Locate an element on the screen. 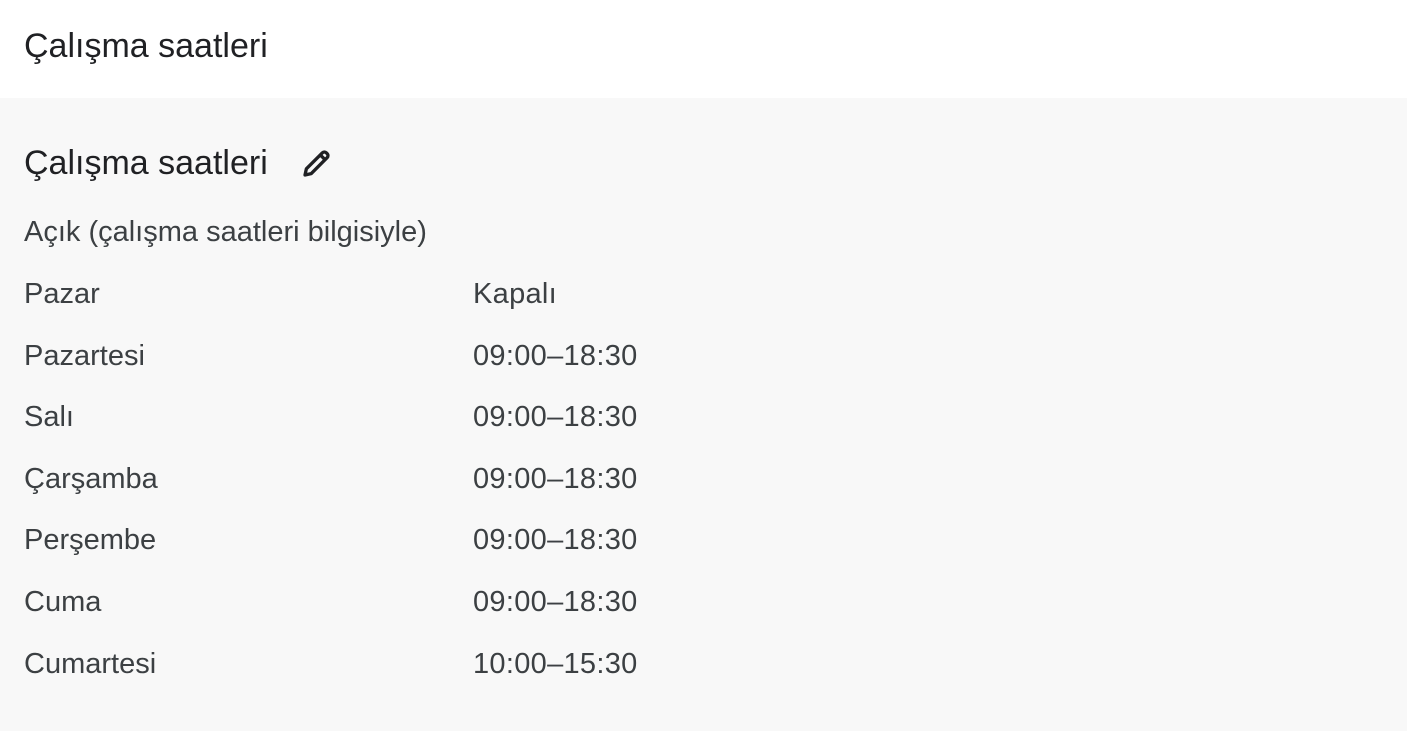 The image size is (1407, 731). day-label: Cuma is located at coordinates (63, 601).